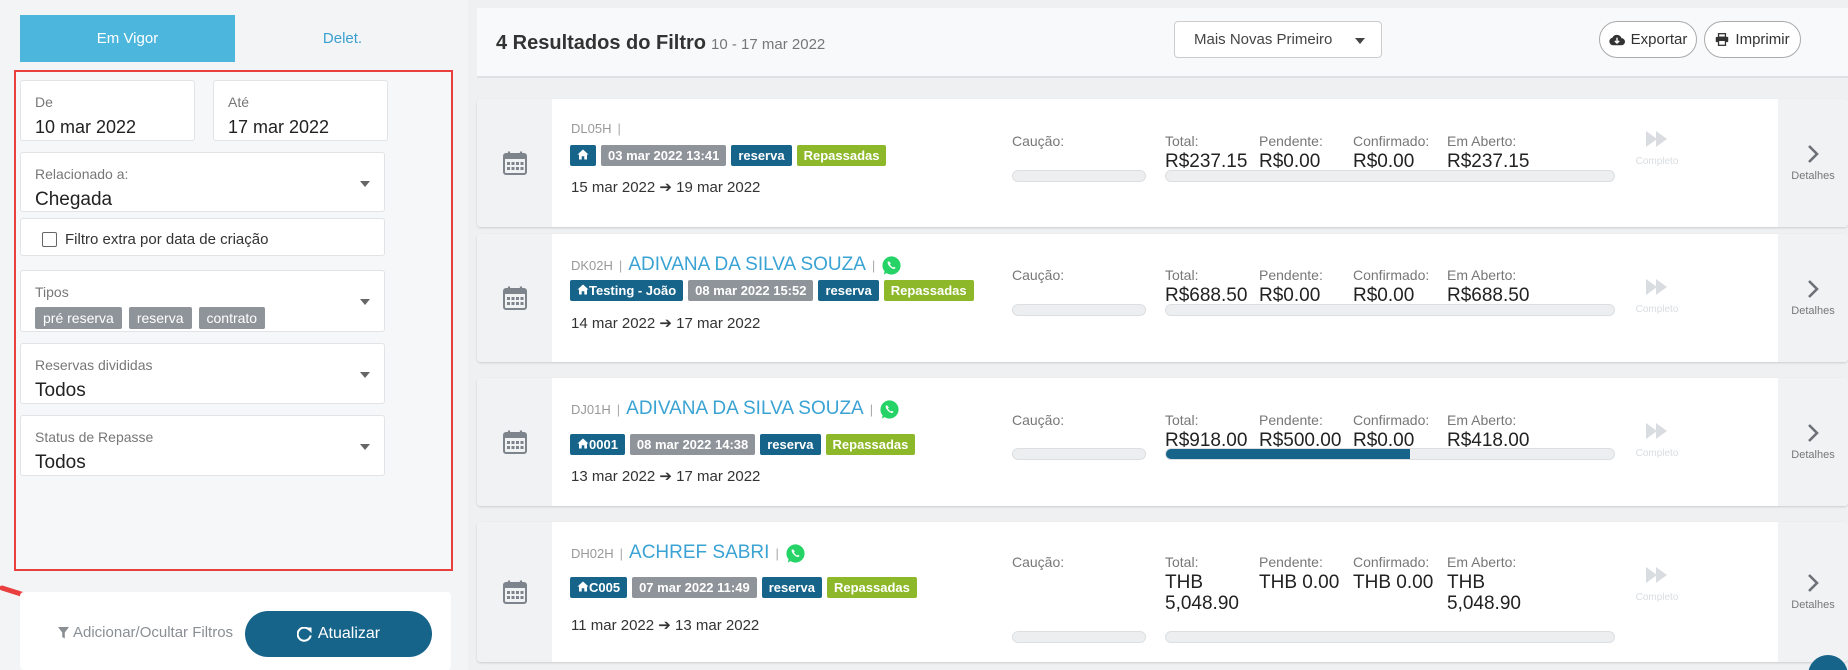  What do you see at coordinates (1206, 295) in the screenshot?
I see `total-amount: R$688.50` at bounding box center [1206, 295].